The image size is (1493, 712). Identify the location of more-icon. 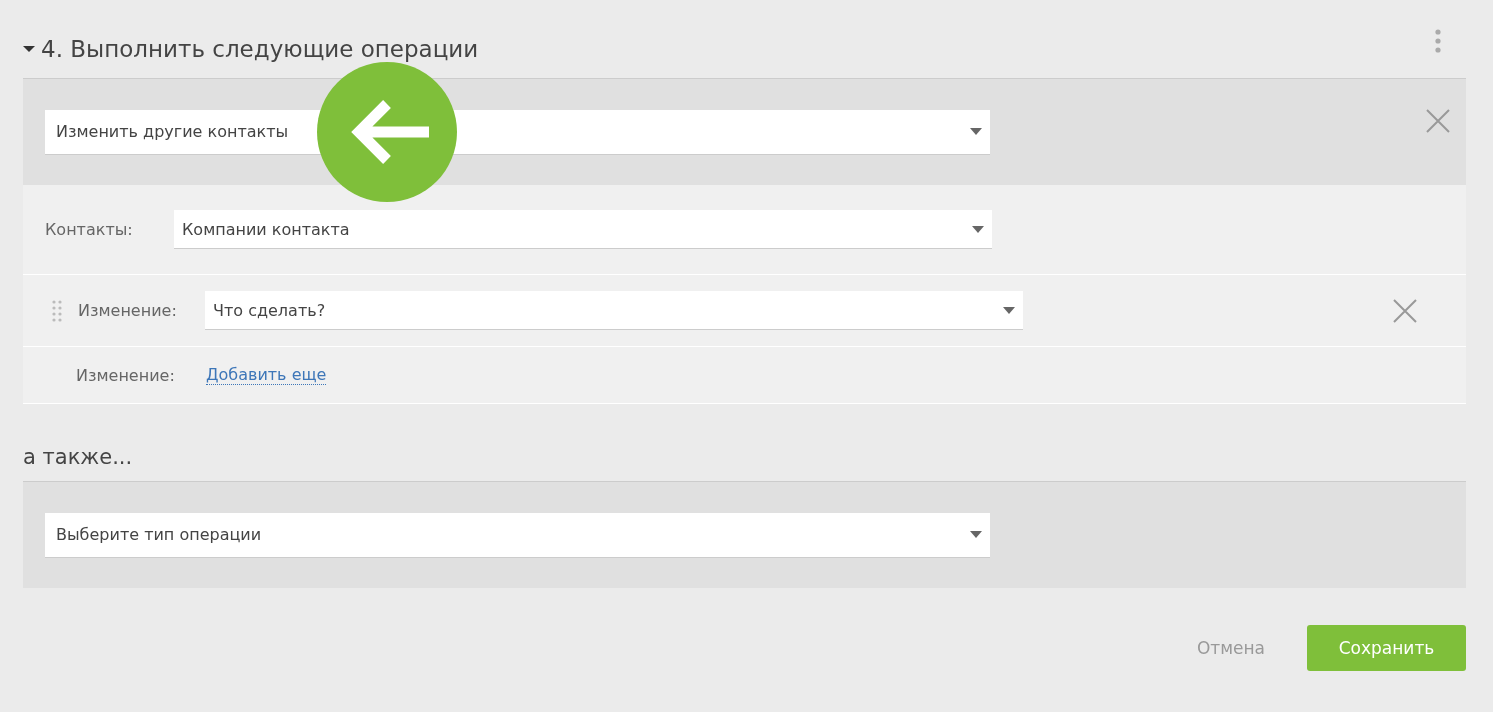
(1438, 41).